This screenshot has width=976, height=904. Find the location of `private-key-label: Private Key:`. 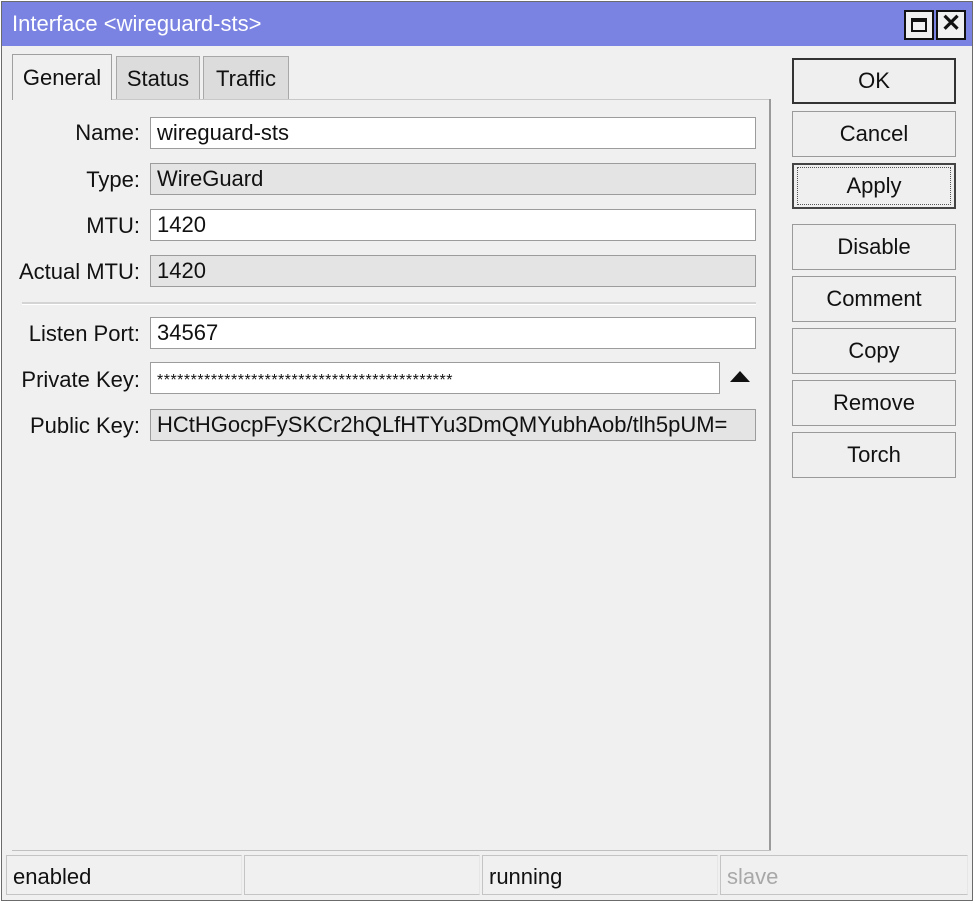

private-key-label: Private Key: is located at coordinates (80, 379).